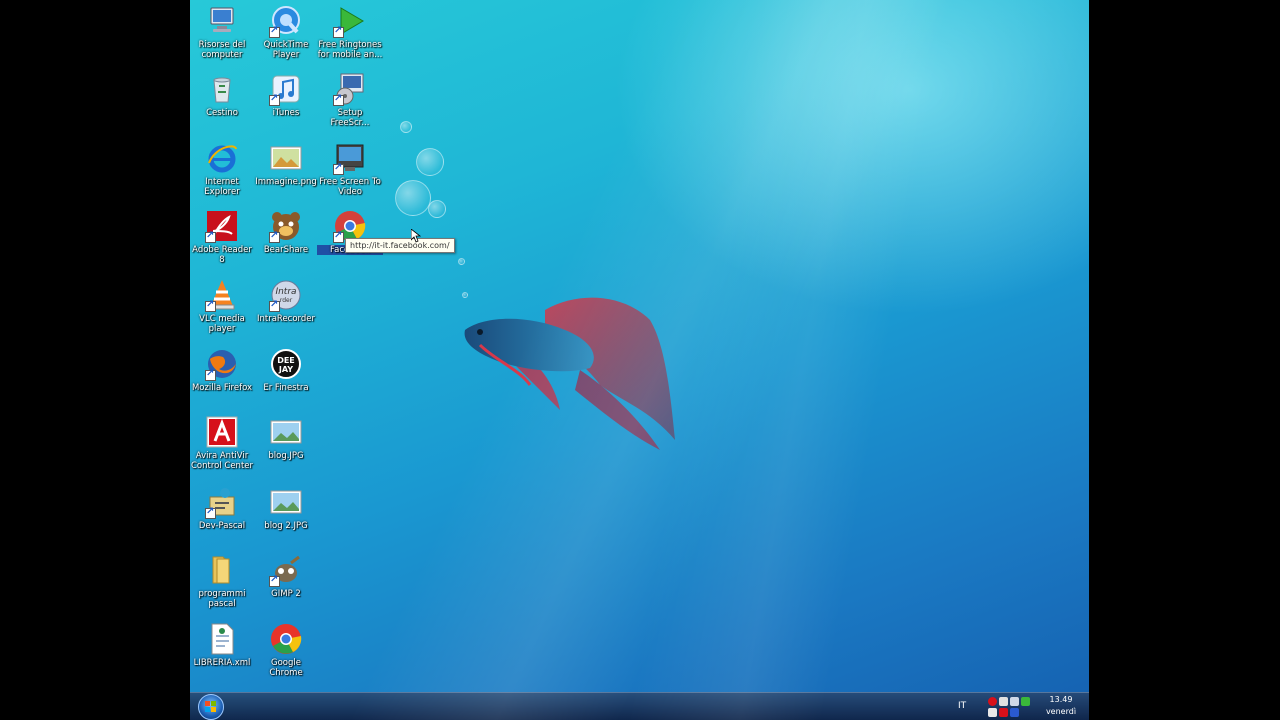 This screenshot has height=720, width=1280. I want to click on desktop-icon-dev-pascal: Dev-Pascal, so click(222, 508).